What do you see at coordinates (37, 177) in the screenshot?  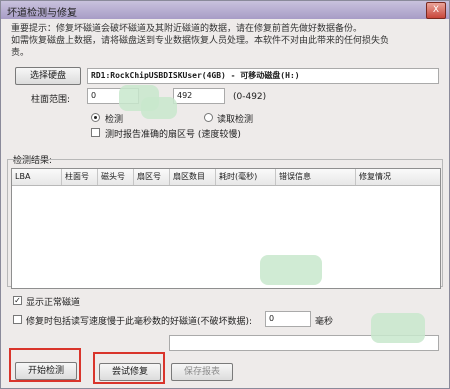 I see `column-header-lba: LBA` at bounding box center [37, 177].